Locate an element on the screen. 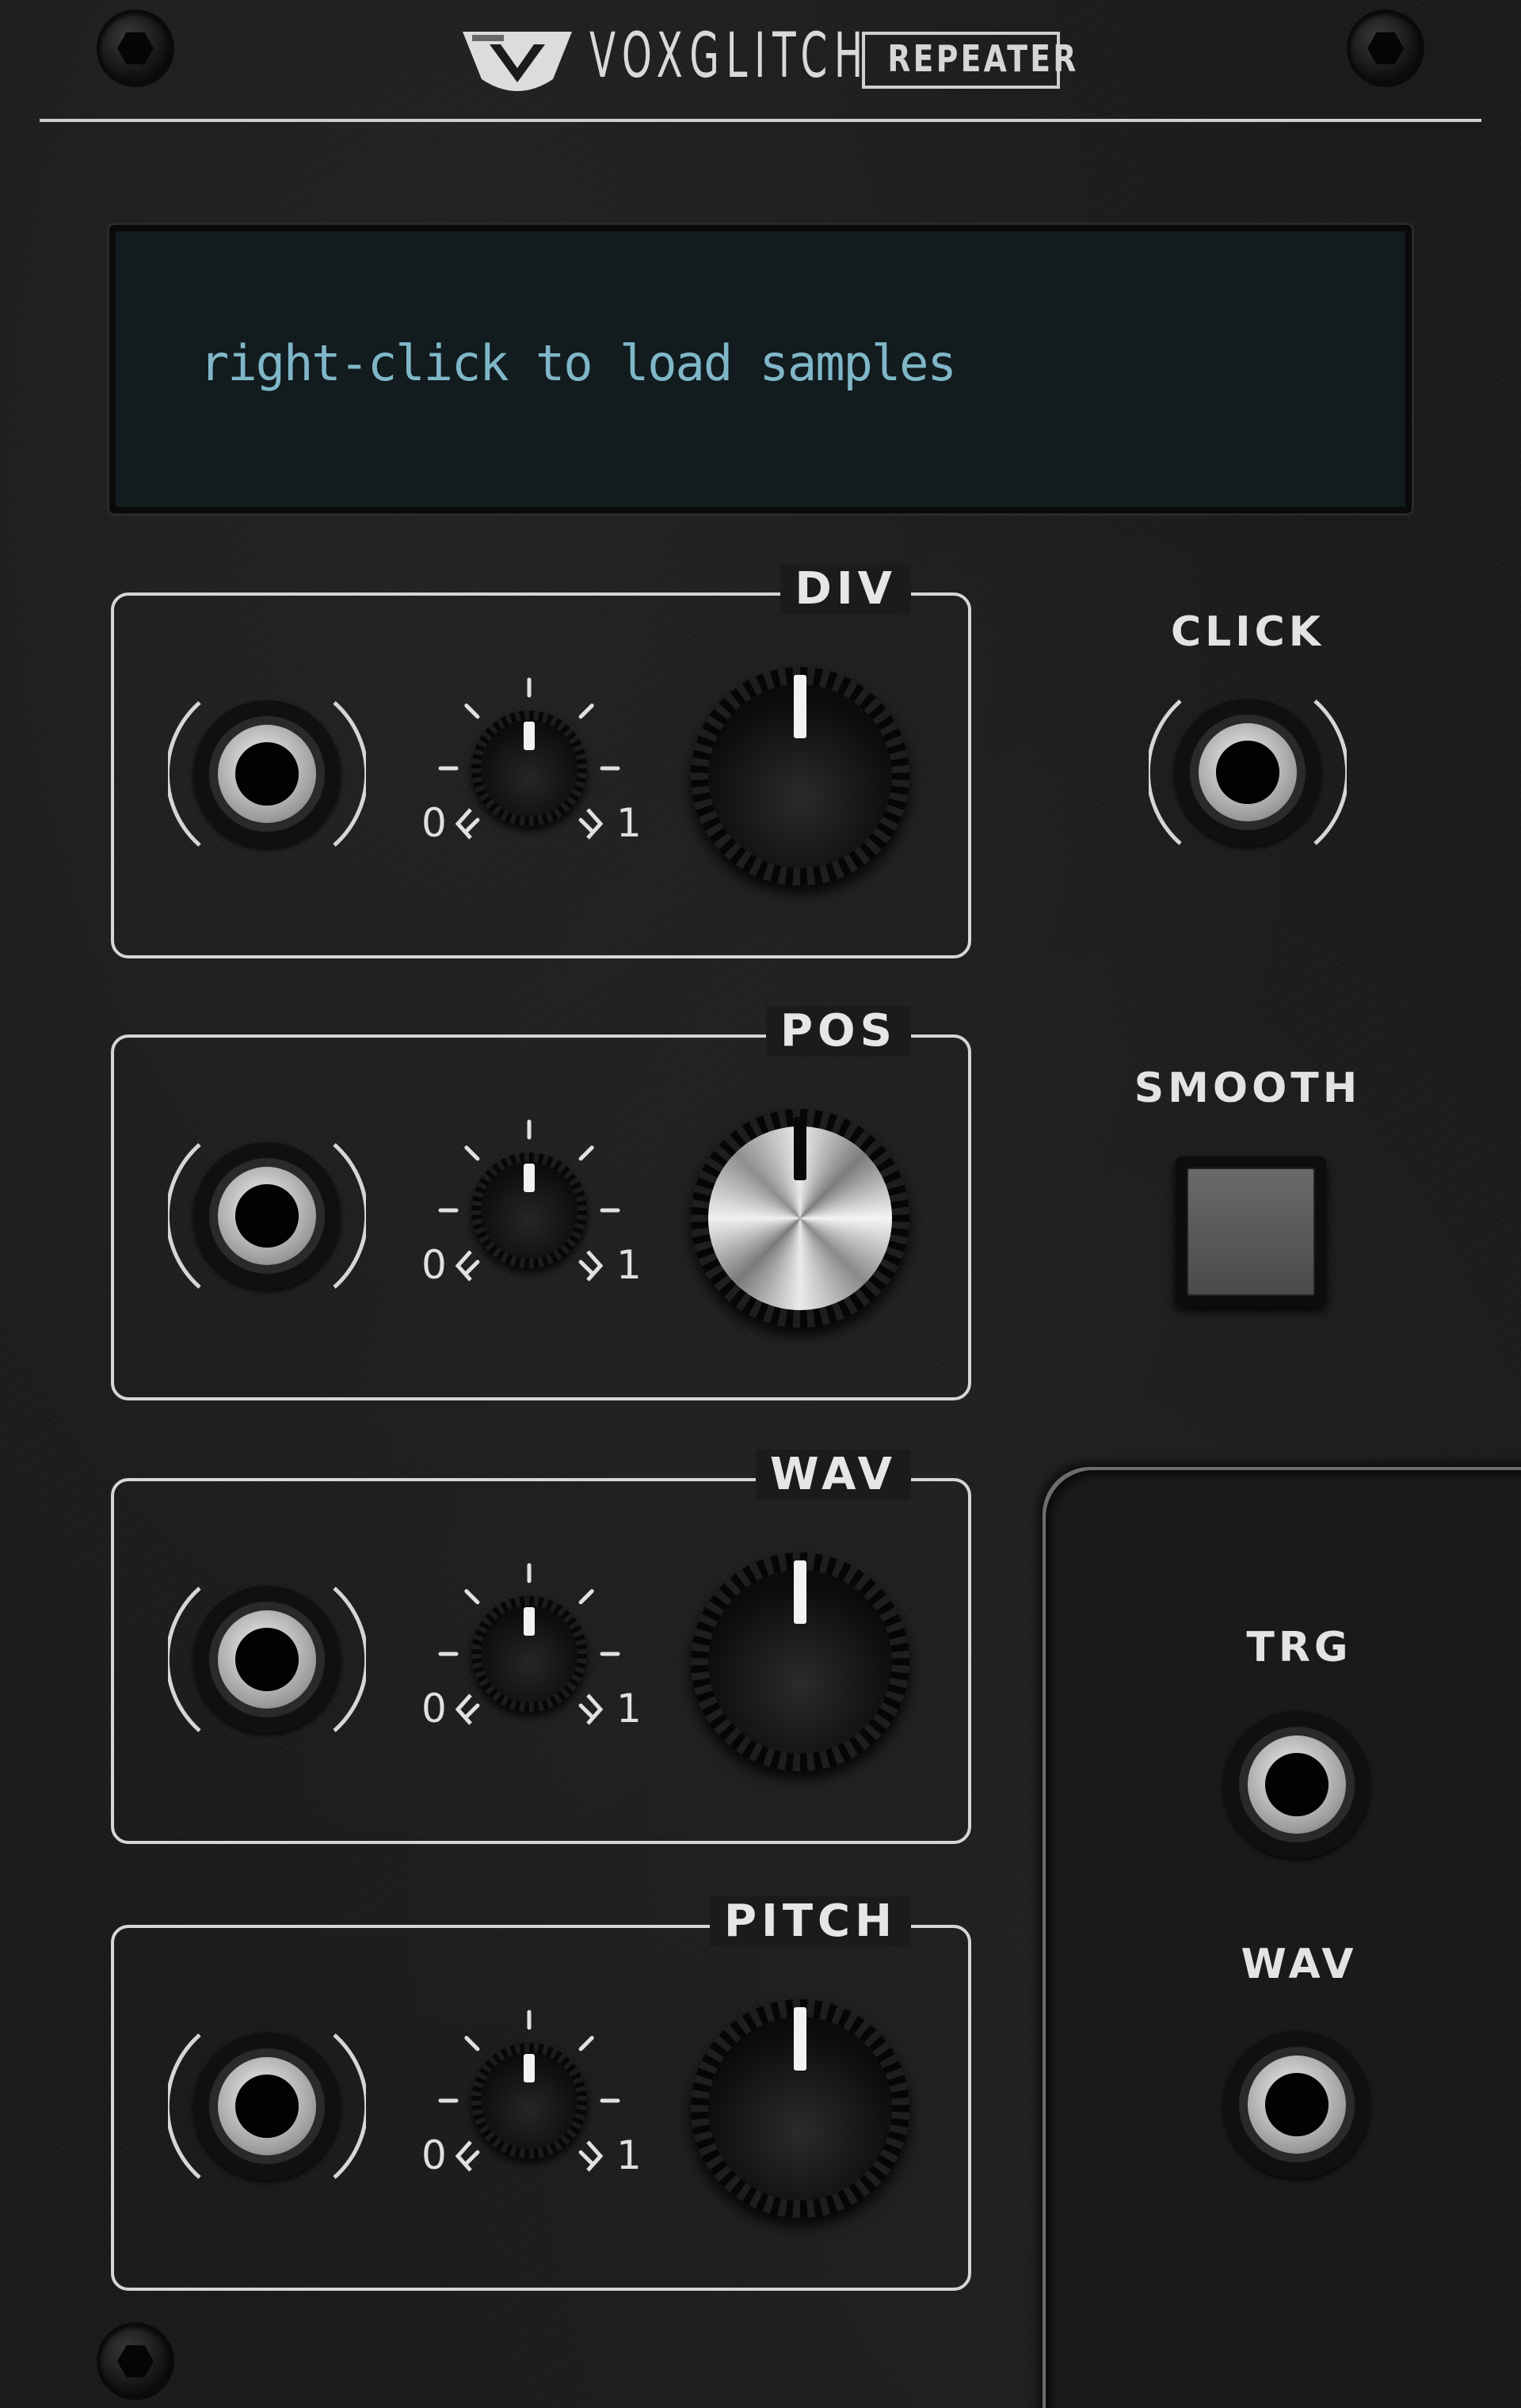  section-div-attenuator-pointer is located at coordinates (529, 736).